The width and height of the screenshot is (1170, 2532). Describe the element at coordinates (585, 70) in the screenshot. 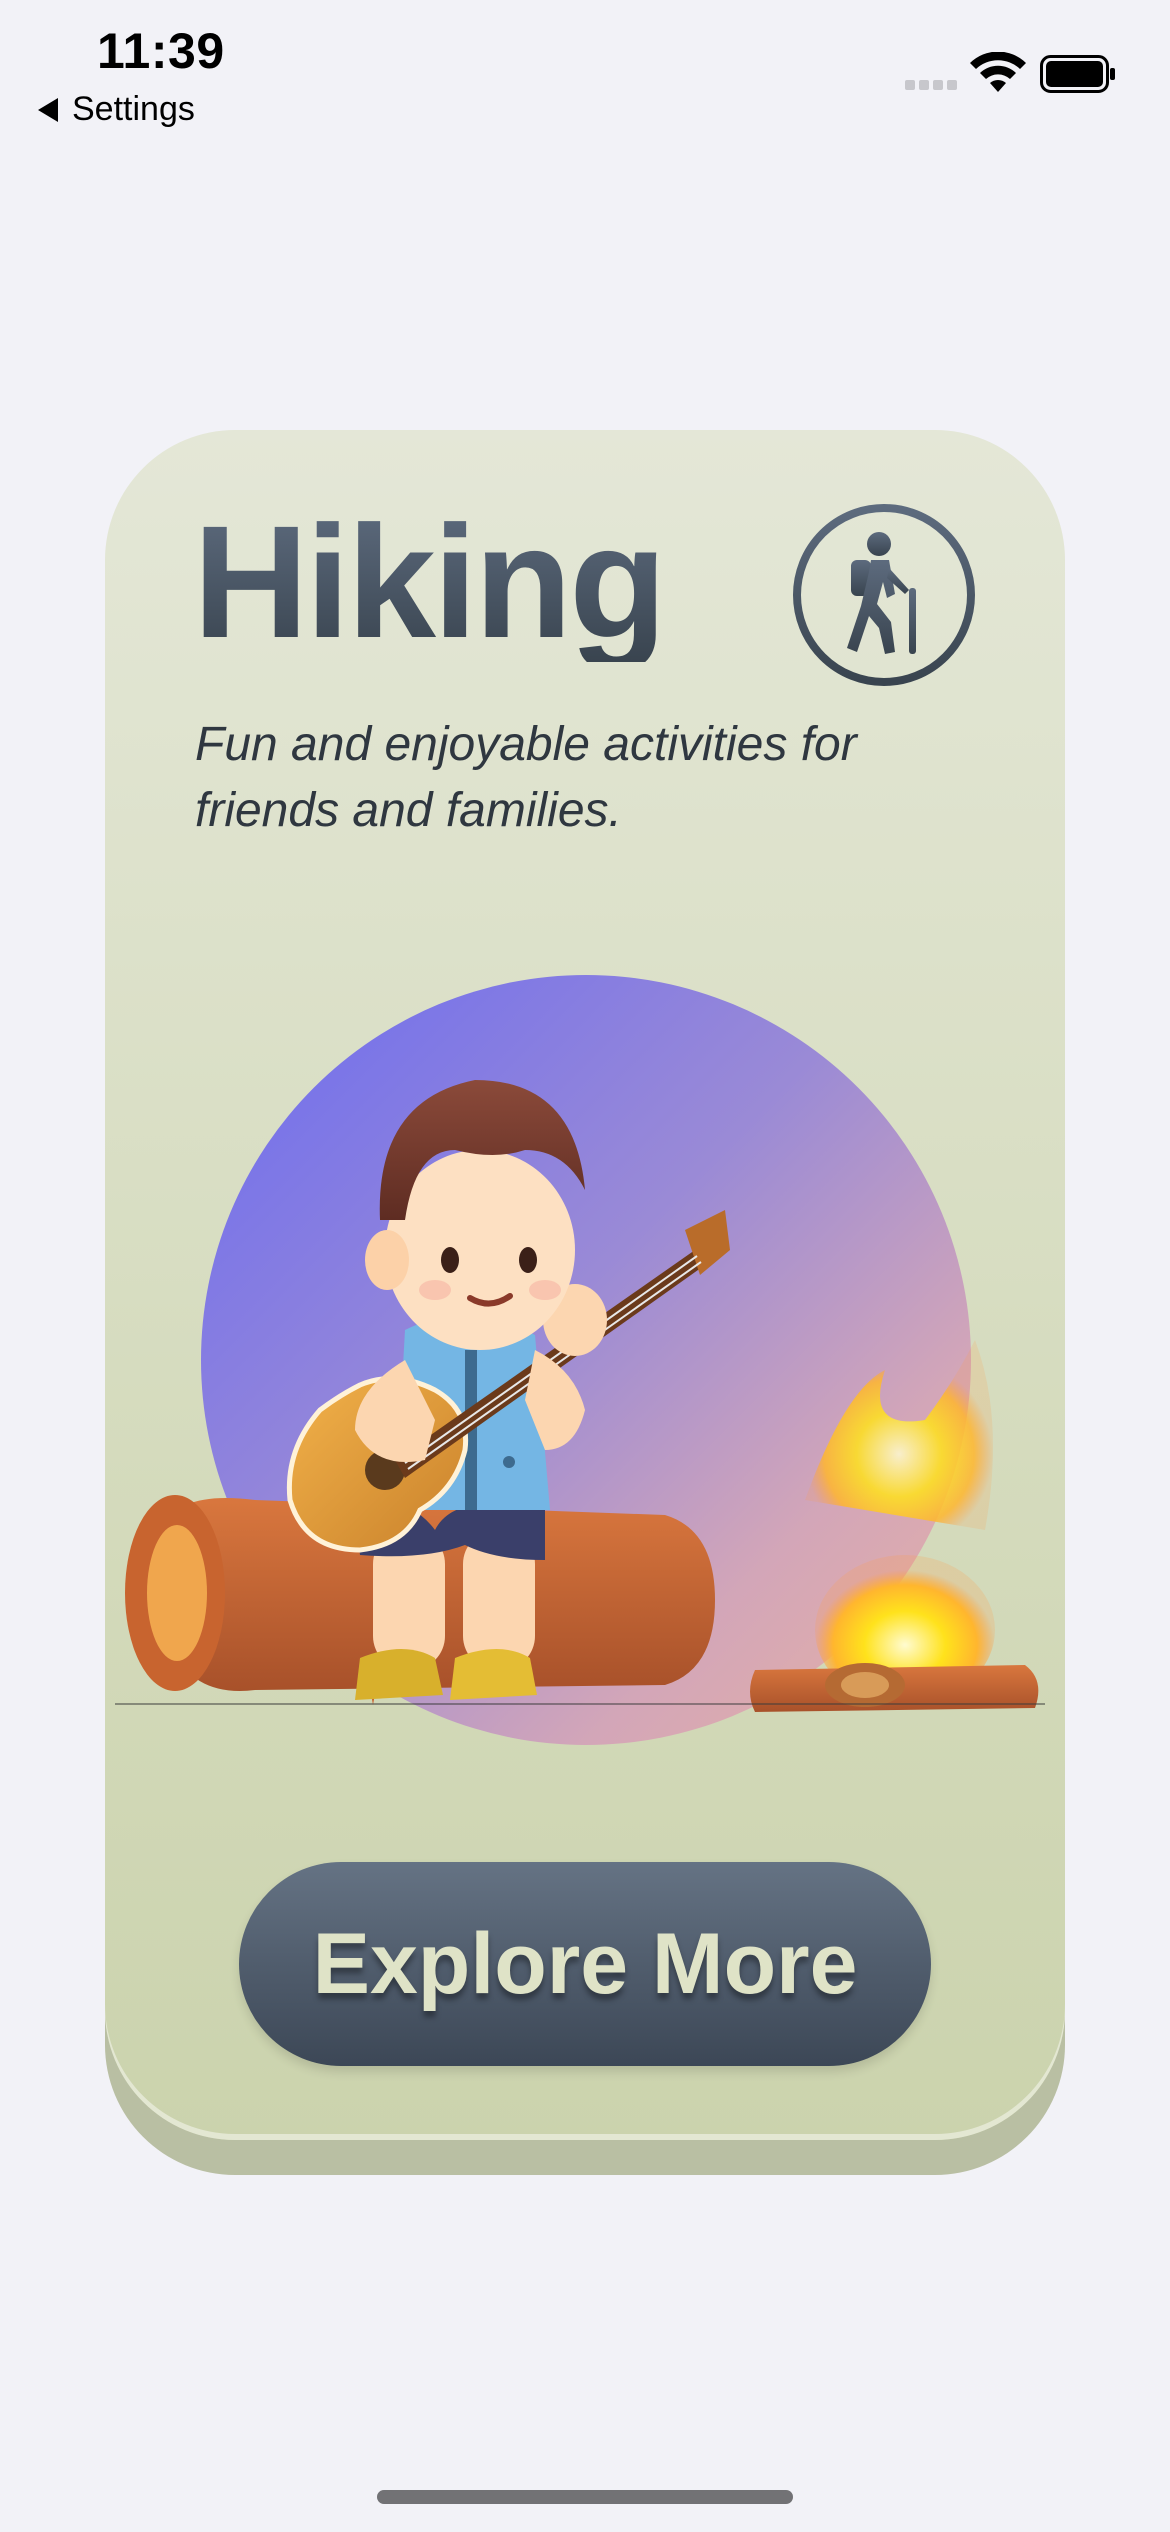

I see `status-bar: 11:39 Settings` at that location.